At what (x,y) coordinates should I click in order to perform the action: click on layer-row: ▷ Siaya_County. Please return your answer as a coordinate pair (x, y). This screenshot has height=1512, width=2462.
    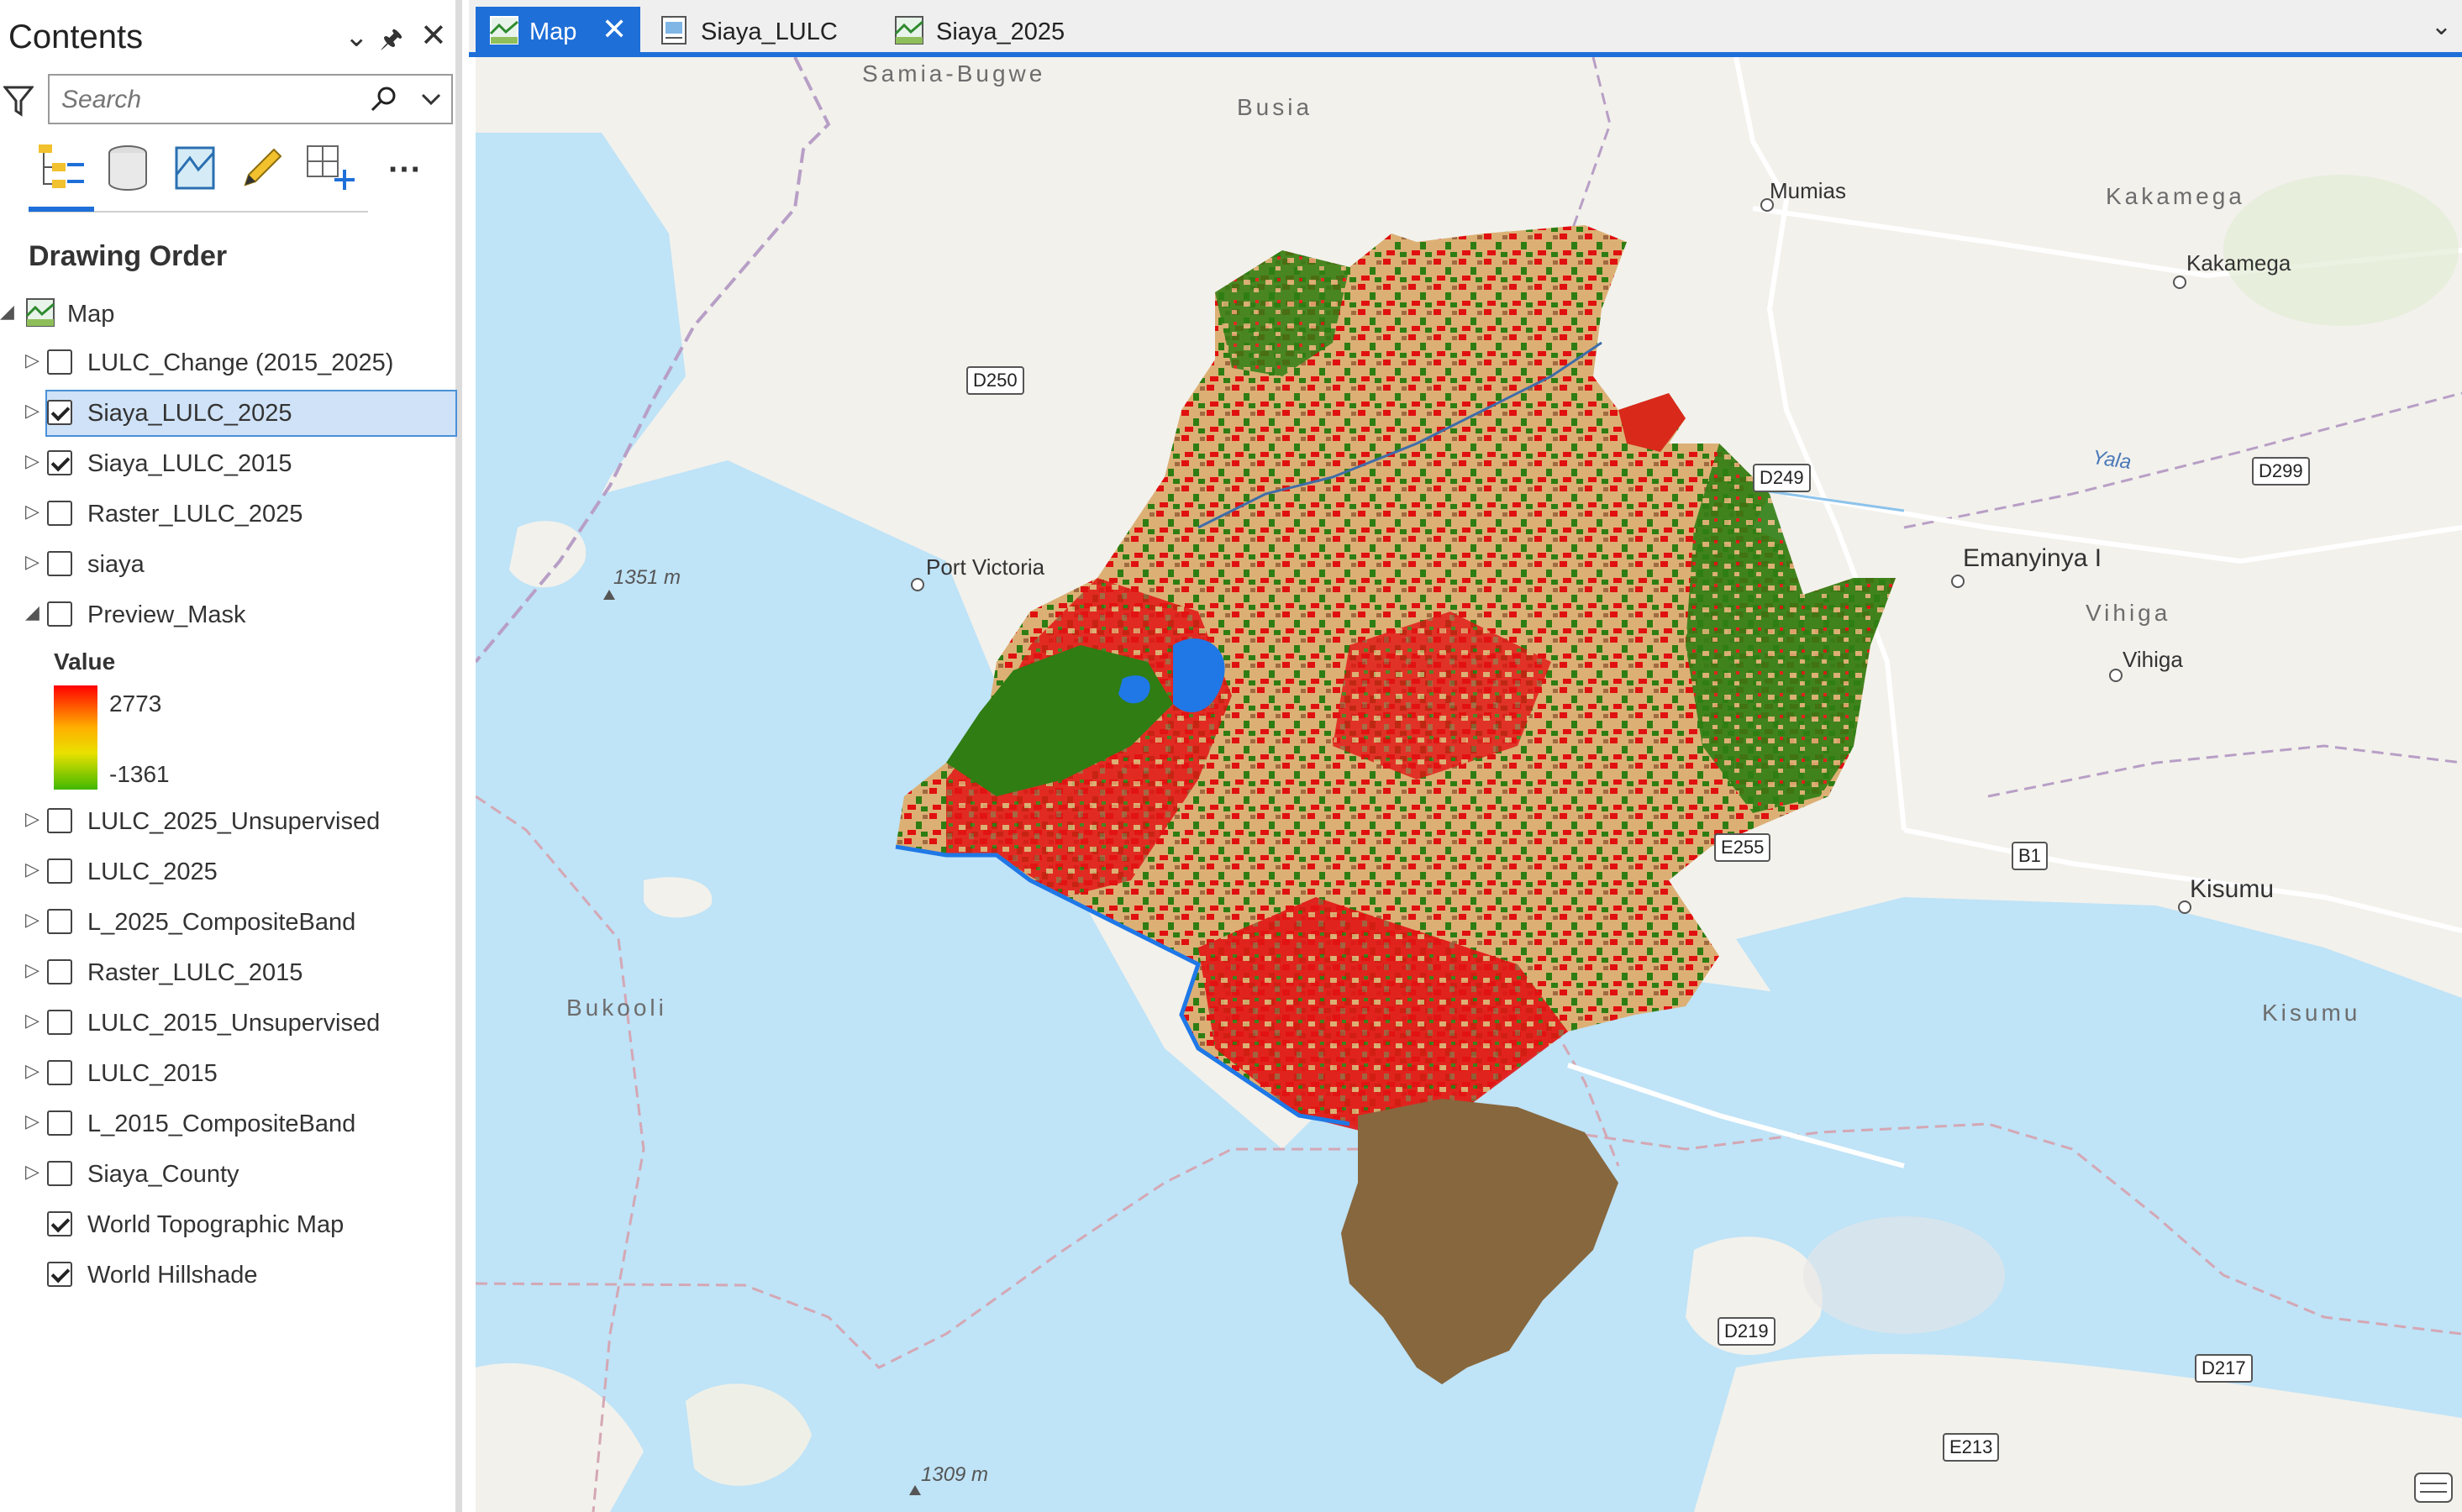
    Looking at the image, I should click on (229, 1175).